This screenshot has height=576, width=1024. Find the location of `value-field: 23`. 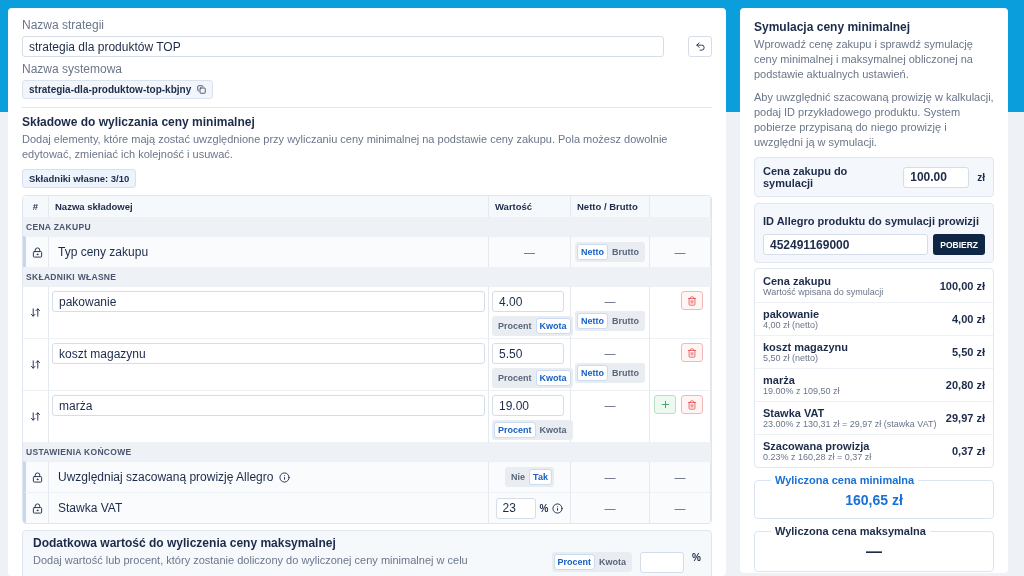

value-field: 23 is located at coordinates (515, 508).